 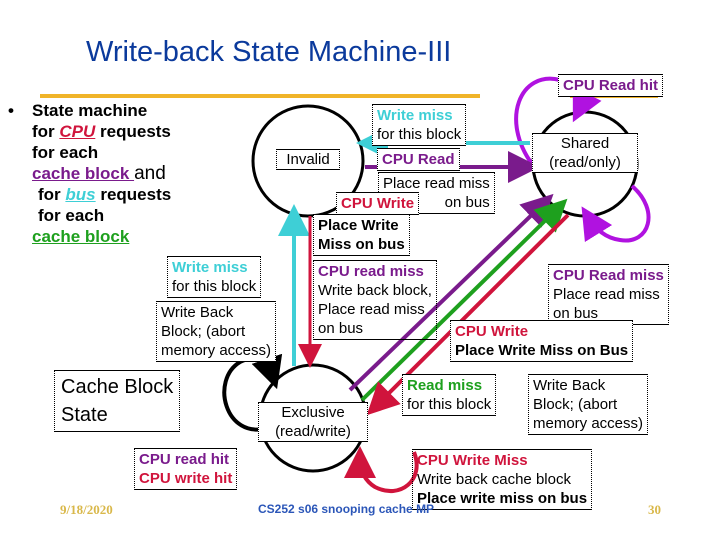 I want to click on footer-date: 9/18/2020, so click(x=86, y=509).